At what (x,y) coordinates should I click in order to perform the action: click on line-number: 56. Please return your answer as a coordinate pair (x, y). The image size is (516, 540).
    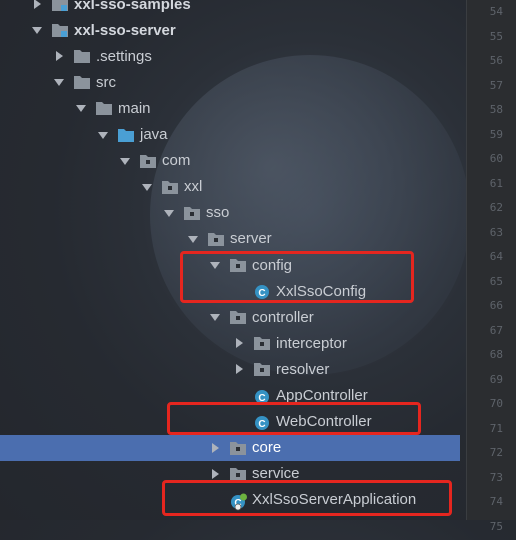
    Looking at the image, I should click on (496, 60).